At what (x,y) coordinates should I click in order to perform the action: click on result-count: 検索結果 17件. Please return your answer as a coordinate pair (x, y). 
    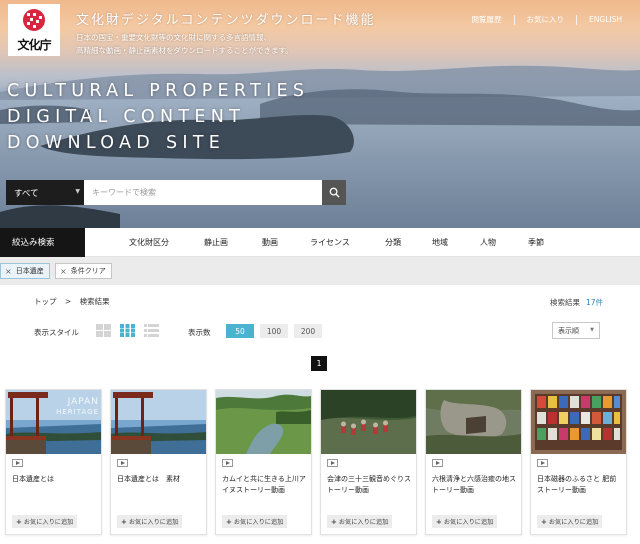
    Looking at the image, I should click on (576, 302).